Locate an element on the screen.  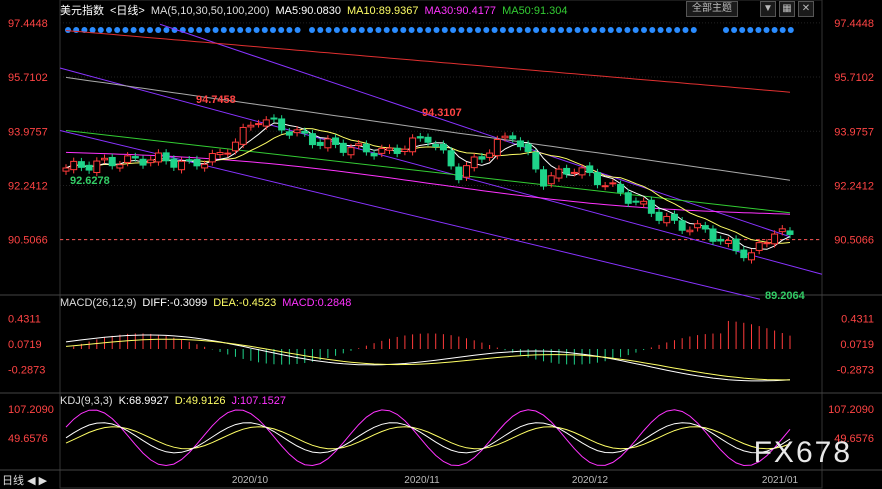
down-arrow-icon: ▼ is located at coordinates (768, 9).